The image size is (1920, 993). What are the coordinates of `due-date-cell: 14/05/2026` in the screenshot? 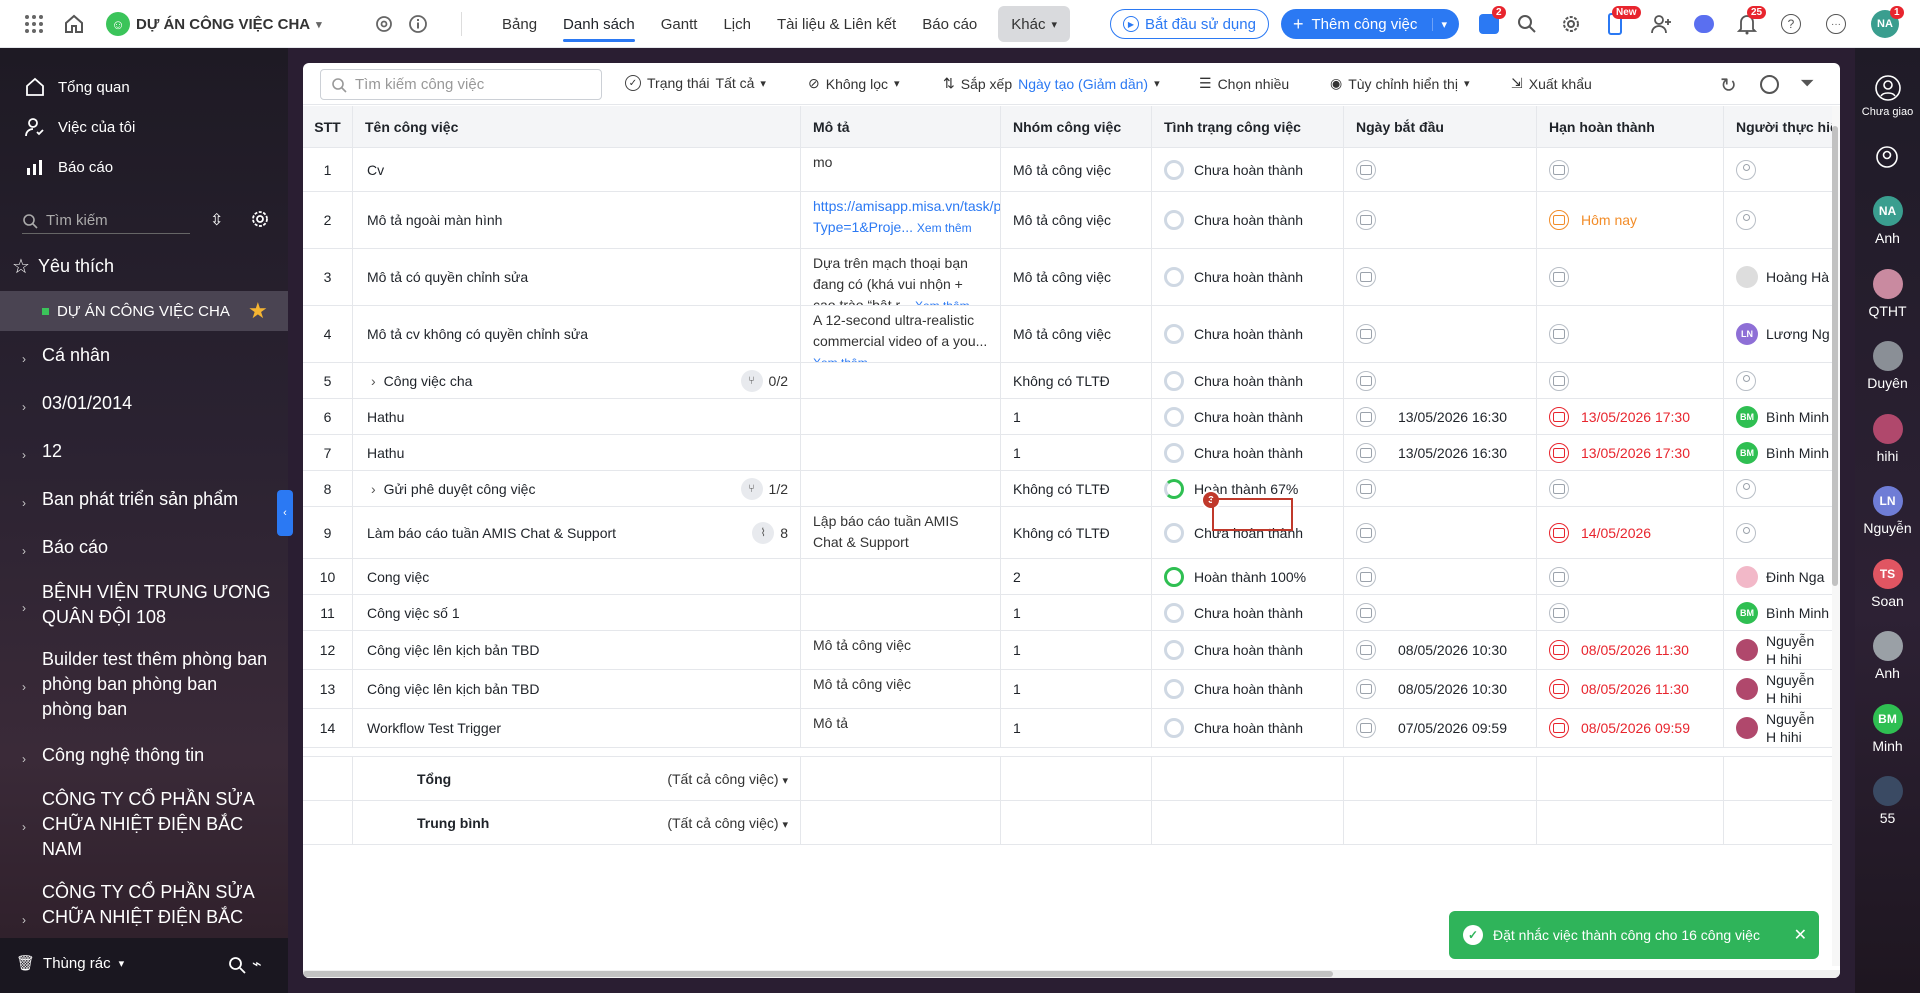 It's located at (1630, 532).